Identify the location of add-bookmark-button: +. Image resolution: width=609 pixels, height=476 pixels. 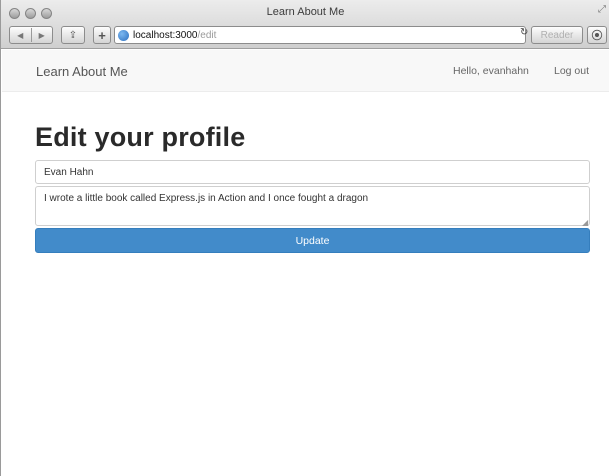
(102, 35).